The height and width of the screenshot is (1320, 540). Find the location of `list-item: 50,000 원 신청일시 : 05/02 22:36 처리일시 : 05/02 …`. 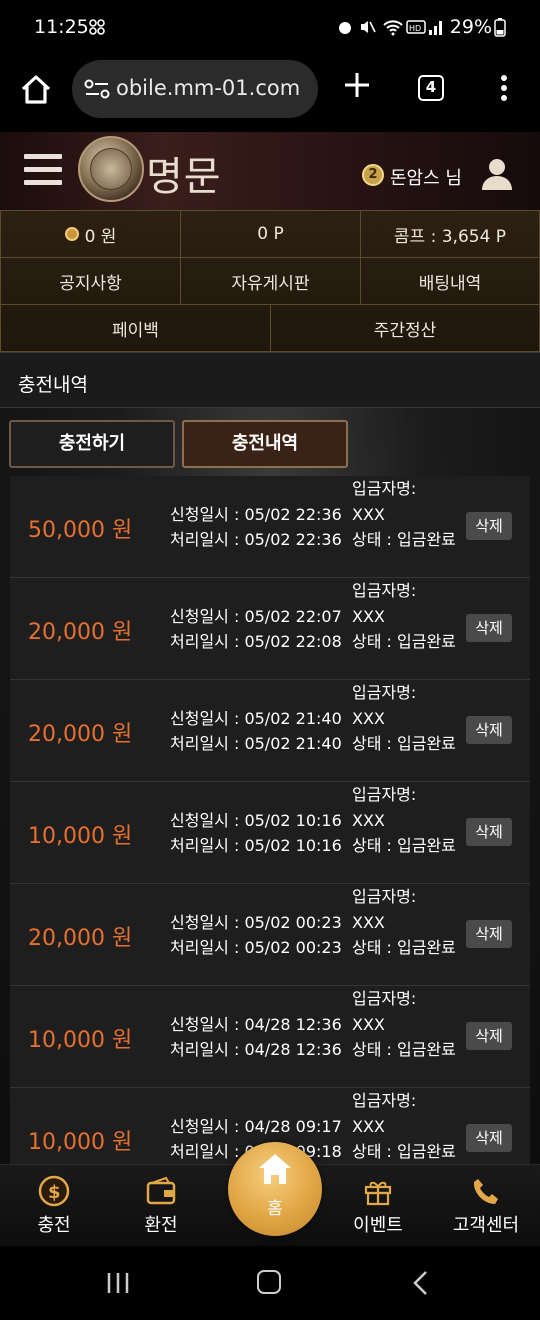

list-item: 50,000 원 신청일시 : 05/02 22:36 처리일시 : 05/02 … is located at coordinates (270, 527).